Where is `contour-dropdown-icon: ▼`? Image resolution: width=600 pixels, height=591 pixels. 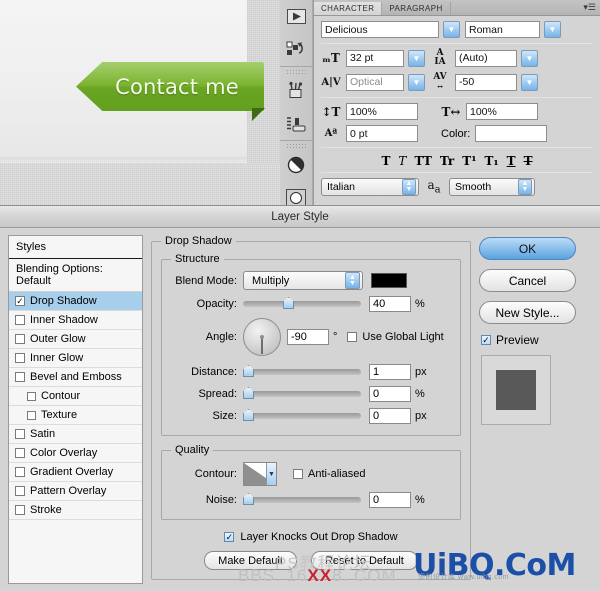
contour-dropdown-icon: ▼ is located at coordinates (271, 474).